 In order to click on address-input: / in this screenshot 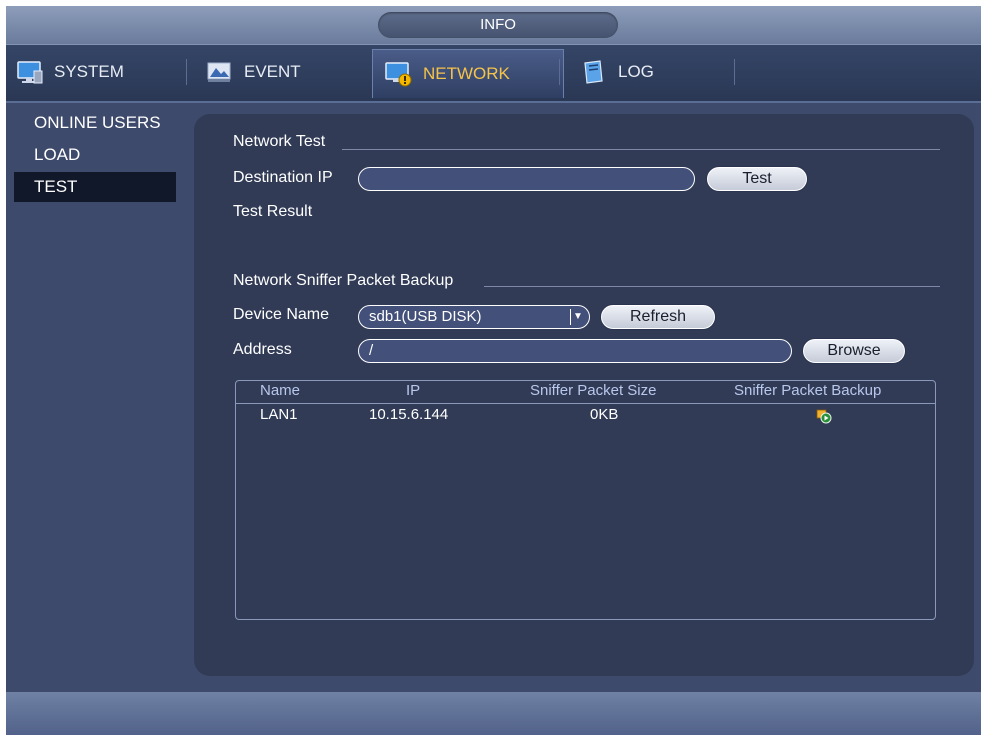, I will do `click(575, 351)`.